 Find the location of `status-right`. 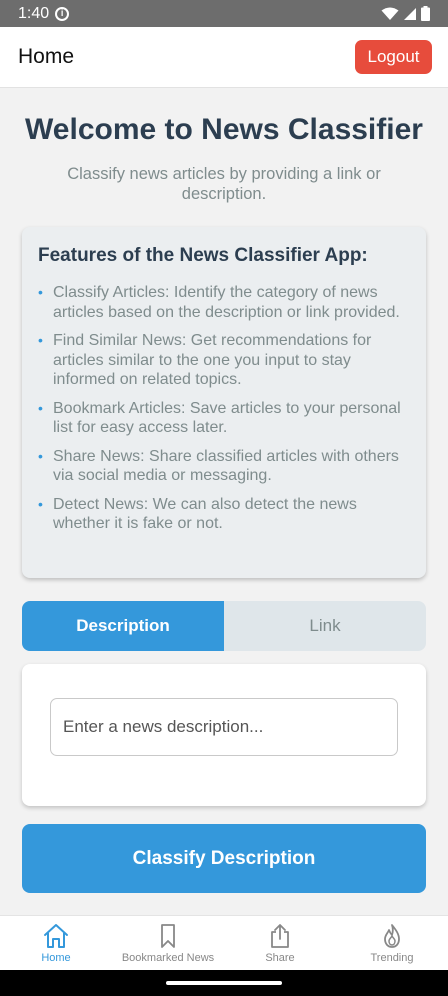

status-right is located at coordinates (405, 13).